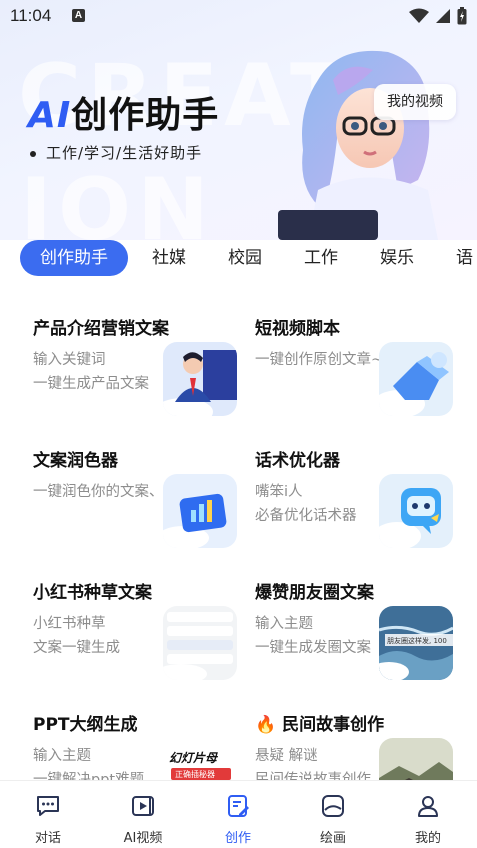 This screenshot has height=848, width=477. I want to click on signal-icon, so click(443, 16).